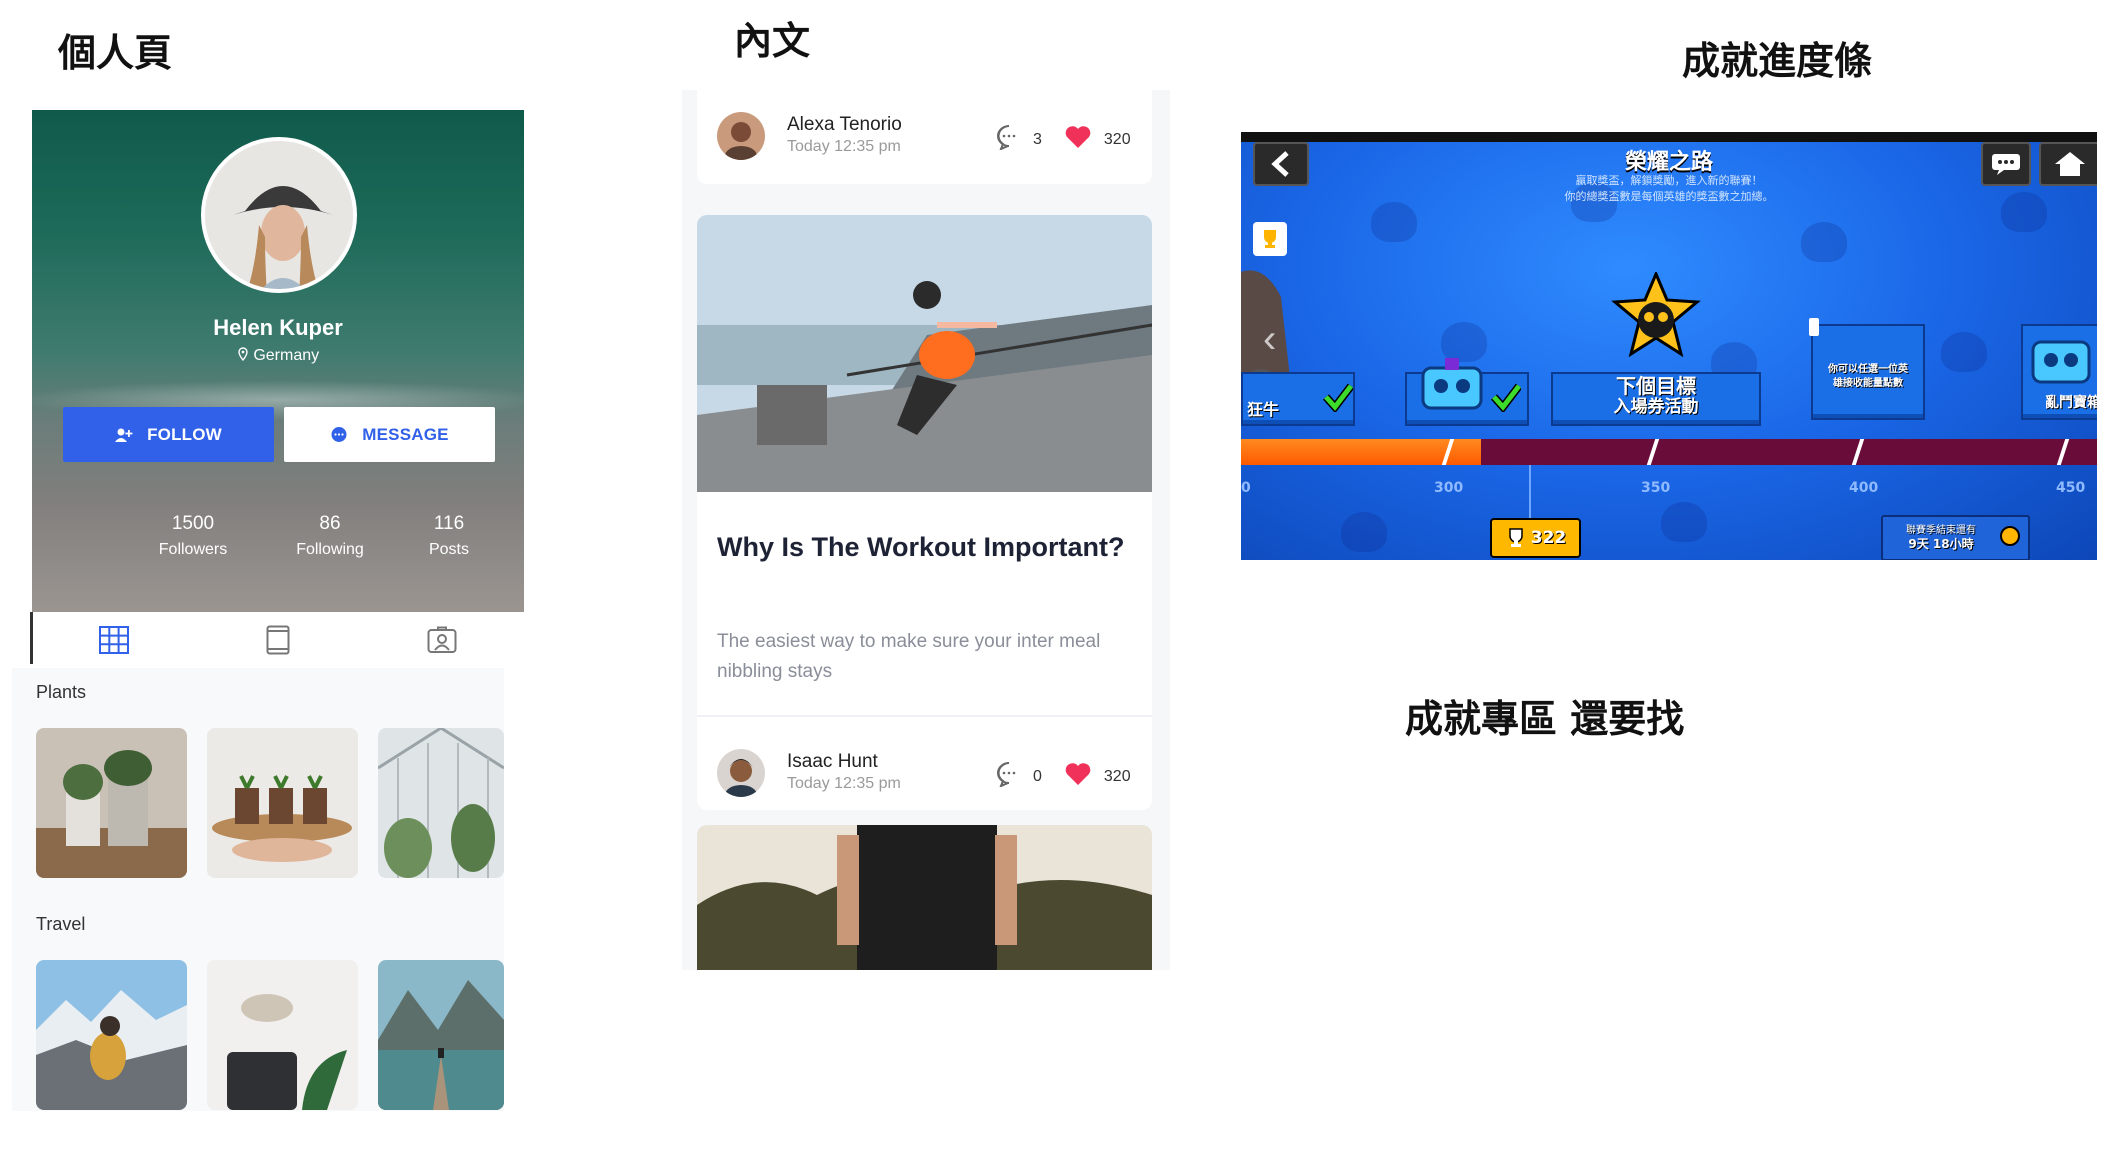 The image size is (2114, 1164). Describe the element at coordinates (1037, 776) in the screenshot. I see `comment-count: 0` at that location.